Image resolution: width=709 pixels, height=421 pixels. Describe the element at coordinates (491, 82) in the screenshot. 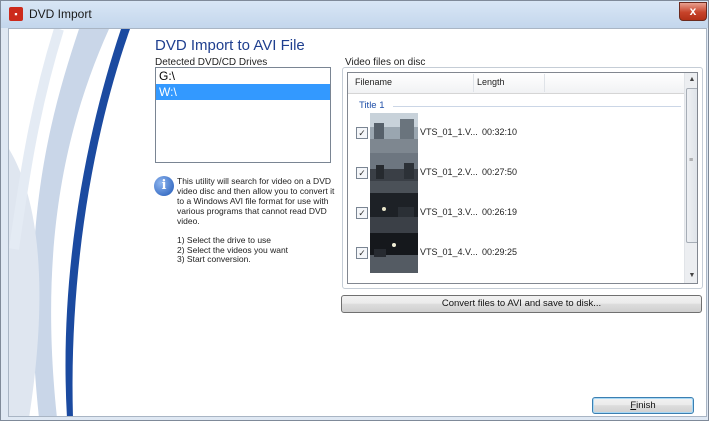

I see `column-header-length: Length` at that location.